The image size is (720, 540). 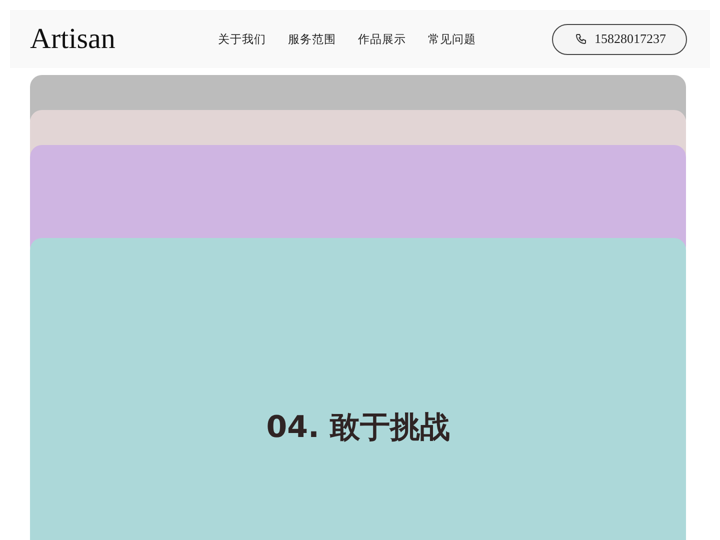 What do you see at coordinates (452, 39) in the screenshot?
I see `nav-link: 常见问题` at bounding box center [452, 39].